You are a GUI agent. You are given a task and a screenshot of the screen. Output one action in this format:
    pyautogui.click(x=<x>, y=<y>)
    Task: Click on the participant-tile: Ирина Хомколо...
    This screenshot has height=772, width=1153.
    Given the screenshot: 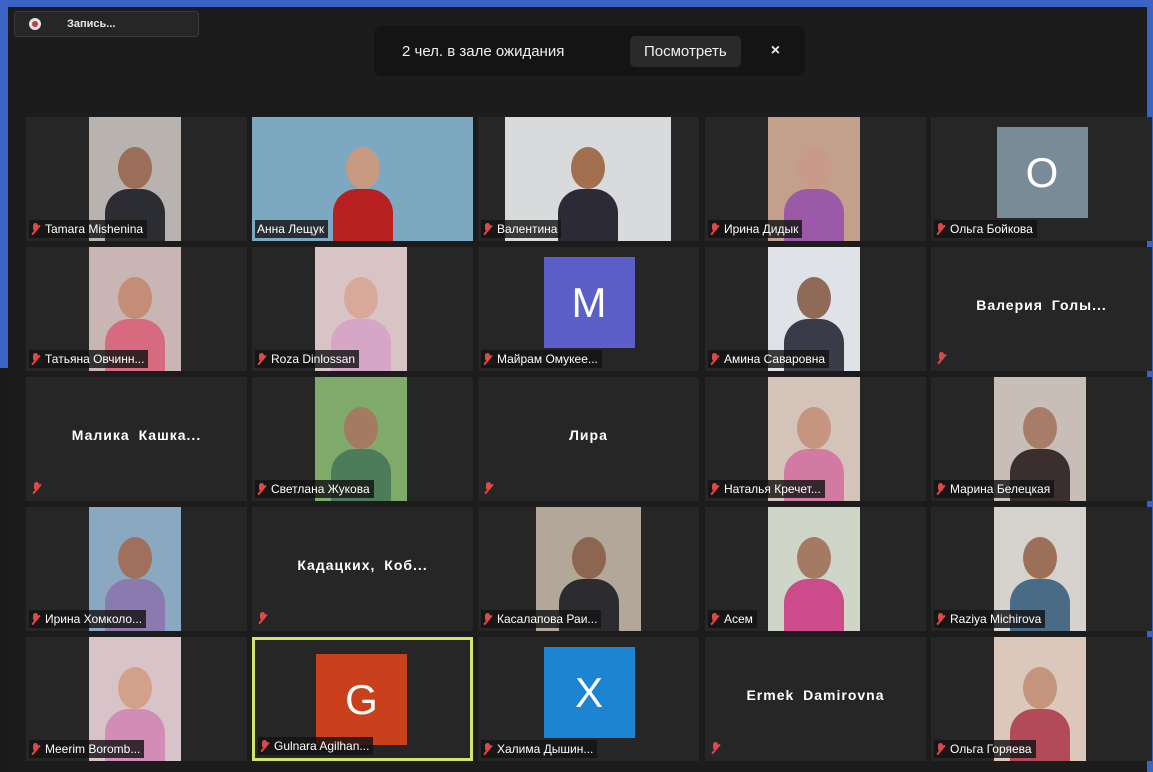 What is the action you would take?
    pyautogui.click(x=136, y=569)
    